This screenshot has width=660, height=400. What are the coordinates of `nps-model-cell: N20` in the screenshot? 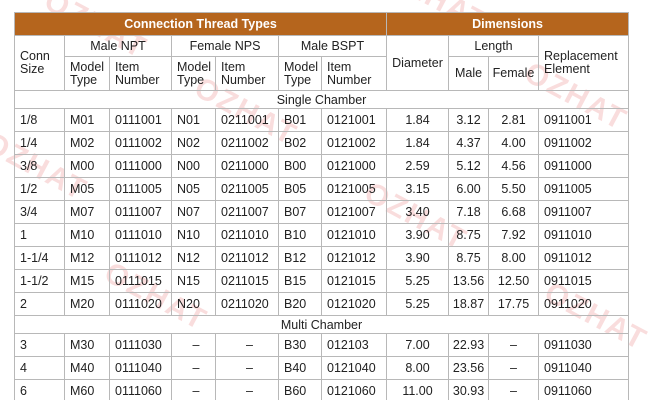 It's located at (193, 304).